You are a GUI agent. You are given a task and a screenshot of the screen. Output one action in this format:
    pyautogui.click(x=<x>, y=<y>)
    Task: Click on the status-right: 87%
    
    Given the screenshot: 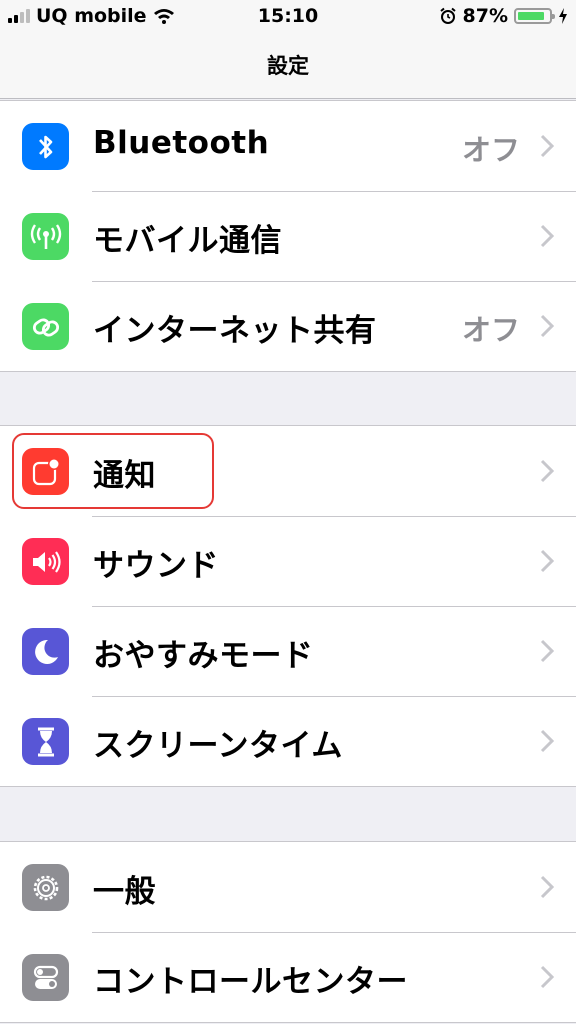 What is the action you would take?
    pyautogui.click(x=503, y=16)
    